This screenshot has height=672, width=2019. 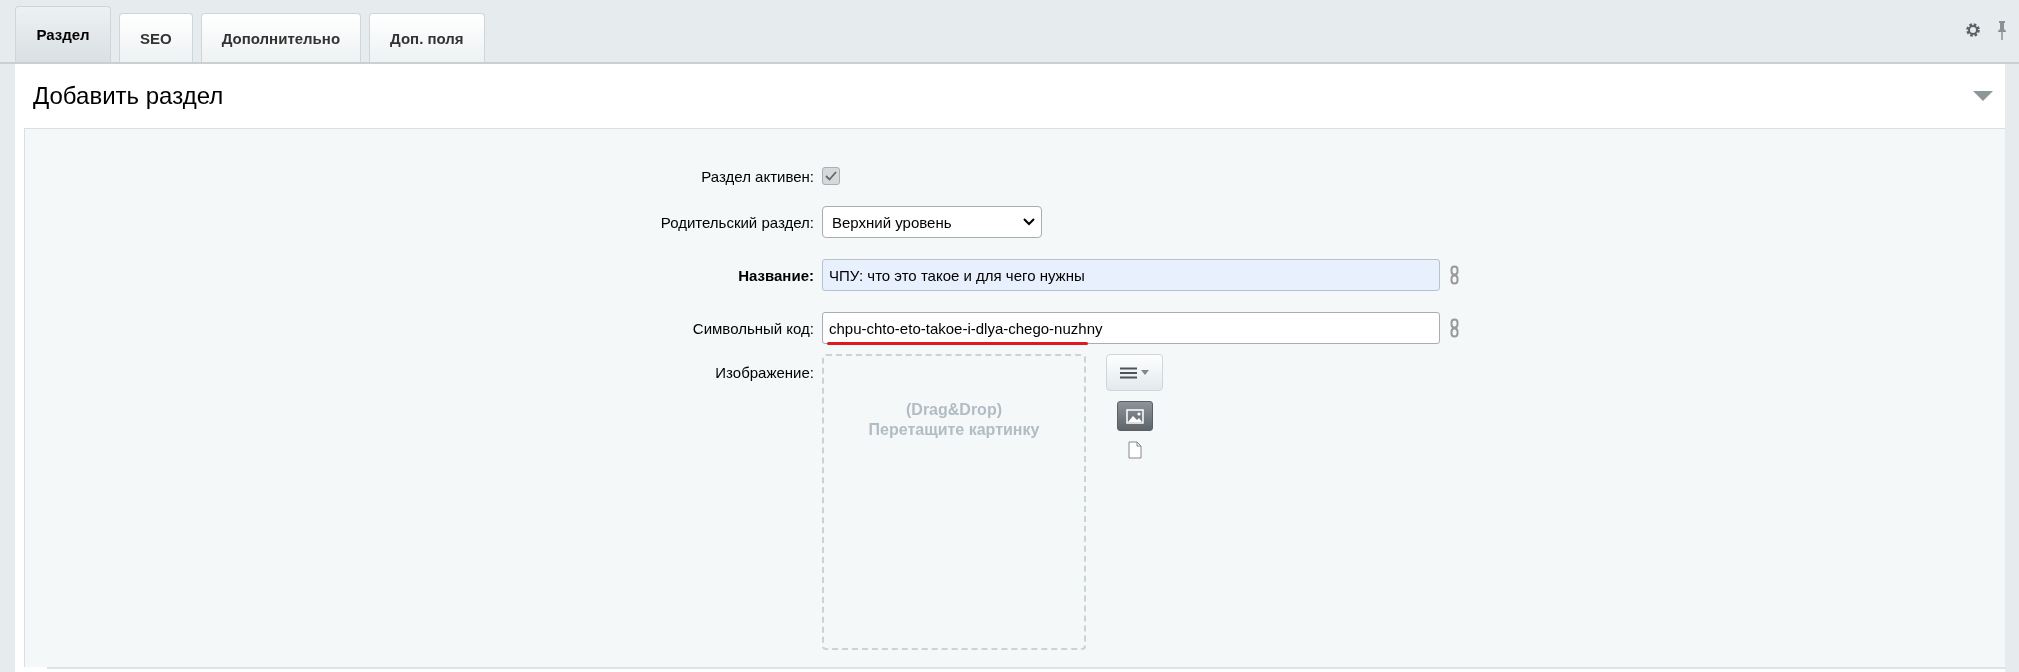 What do you see at coordinates (281, 37) in the screenshot?
I see `tab: Дополнительно` at bounding box center [281, 37].